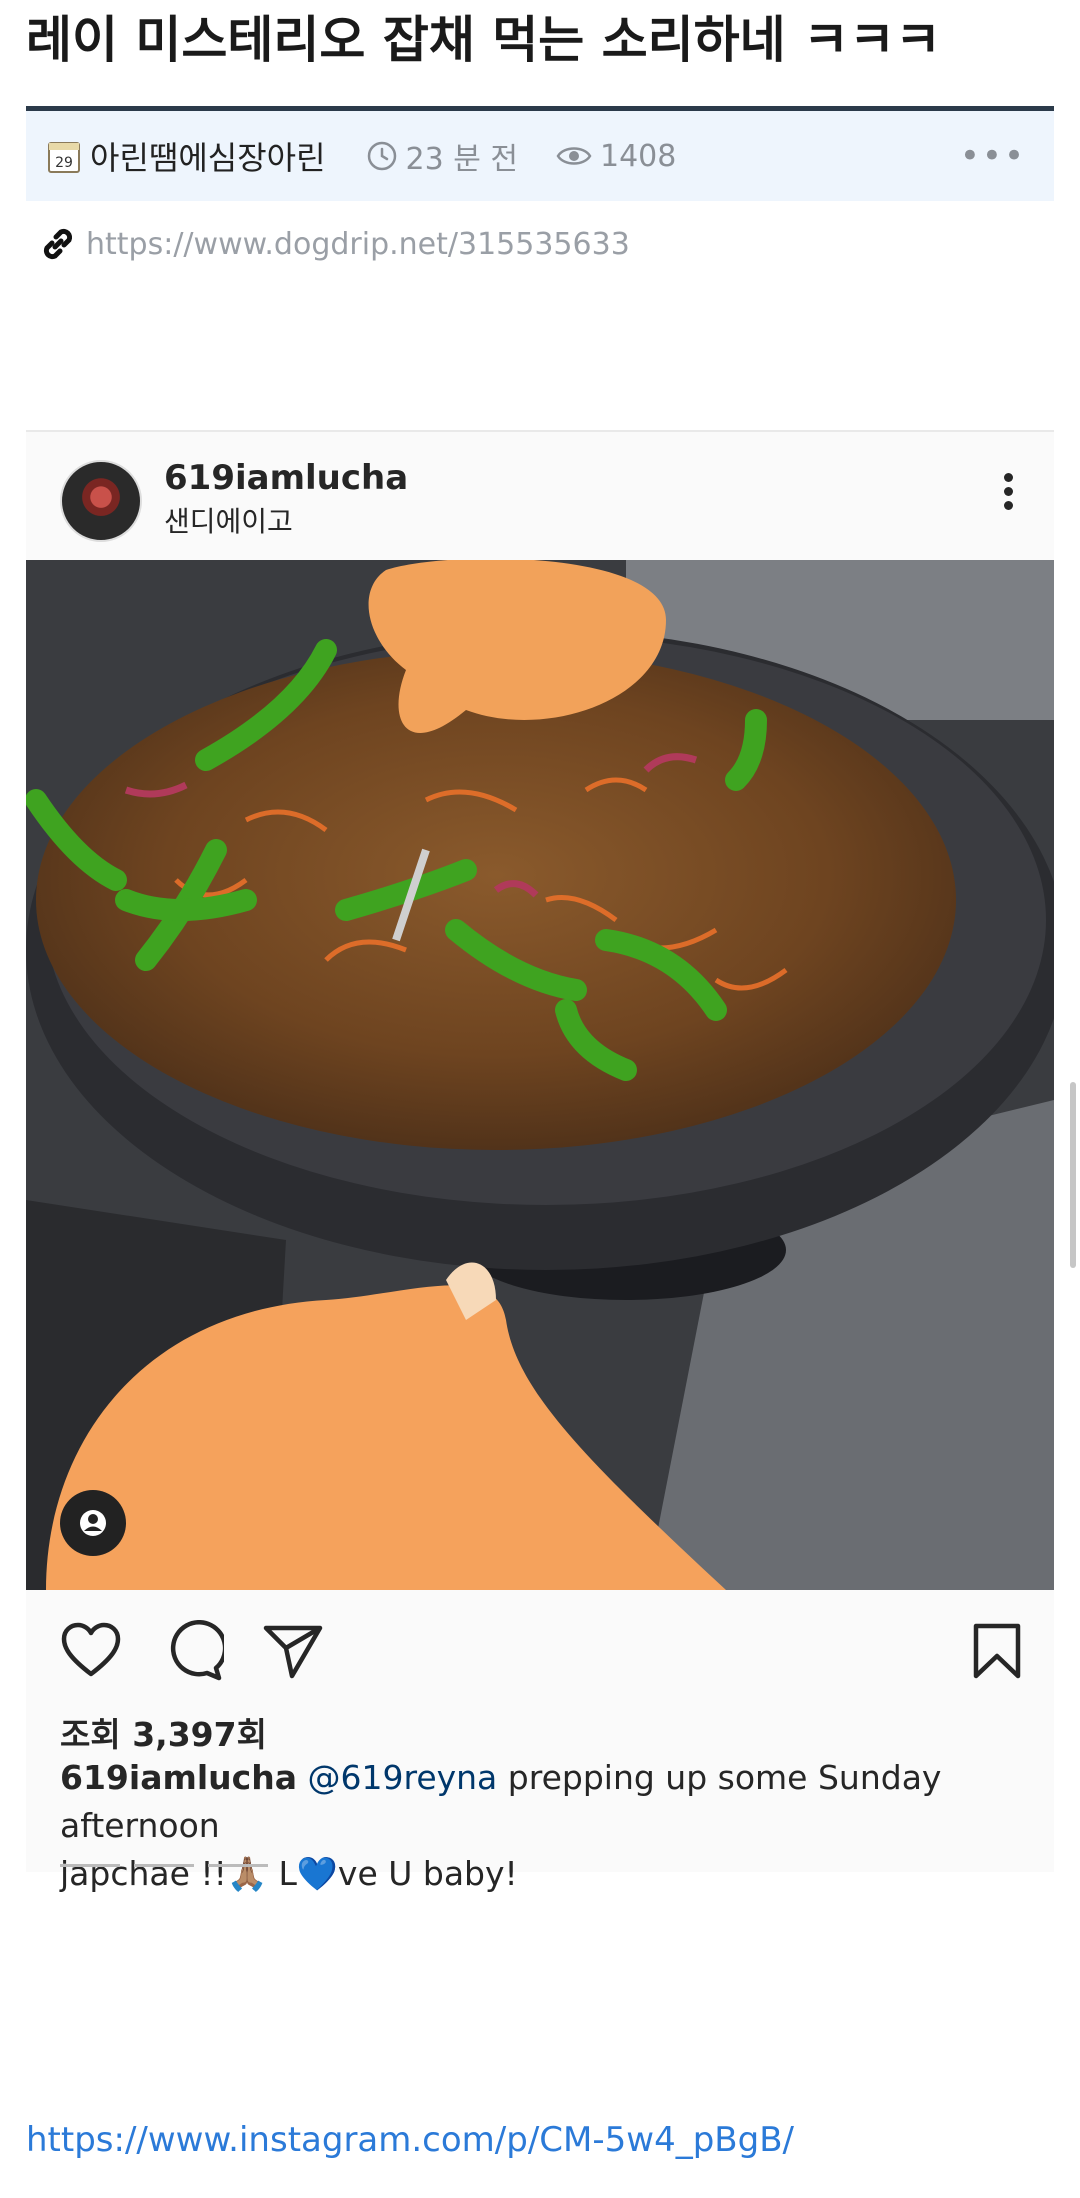 This screenshot has width=1080, height=2198. What do you see at coordinates (210, 1868) in the screenshot?
I see `truncated-text-edge` at bounding box center [210, 1868].